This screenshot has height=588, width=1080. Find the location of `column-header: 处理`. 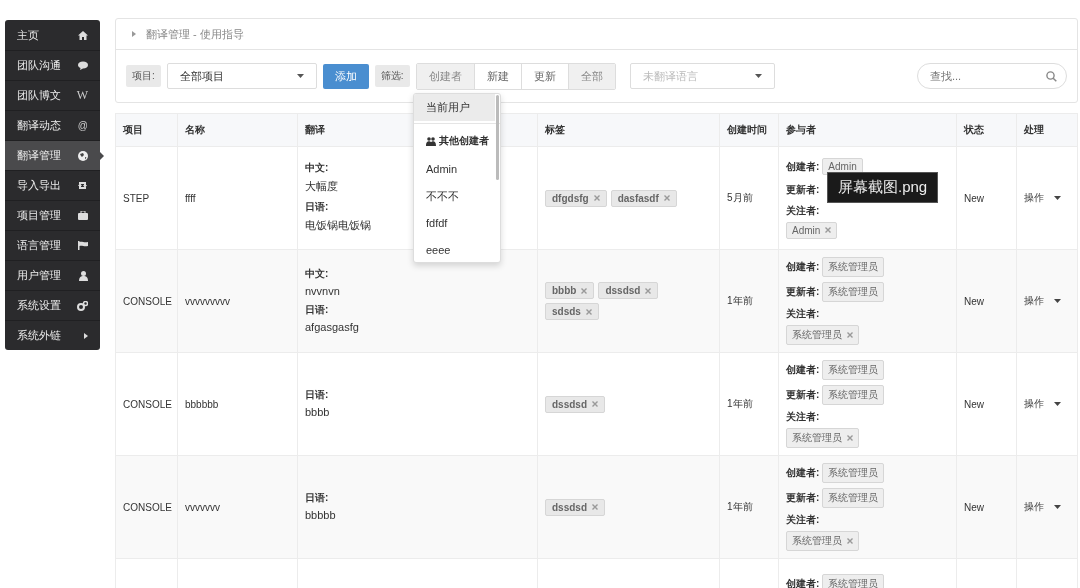

column-header: 处理 is located at coordinates (1047, 130).